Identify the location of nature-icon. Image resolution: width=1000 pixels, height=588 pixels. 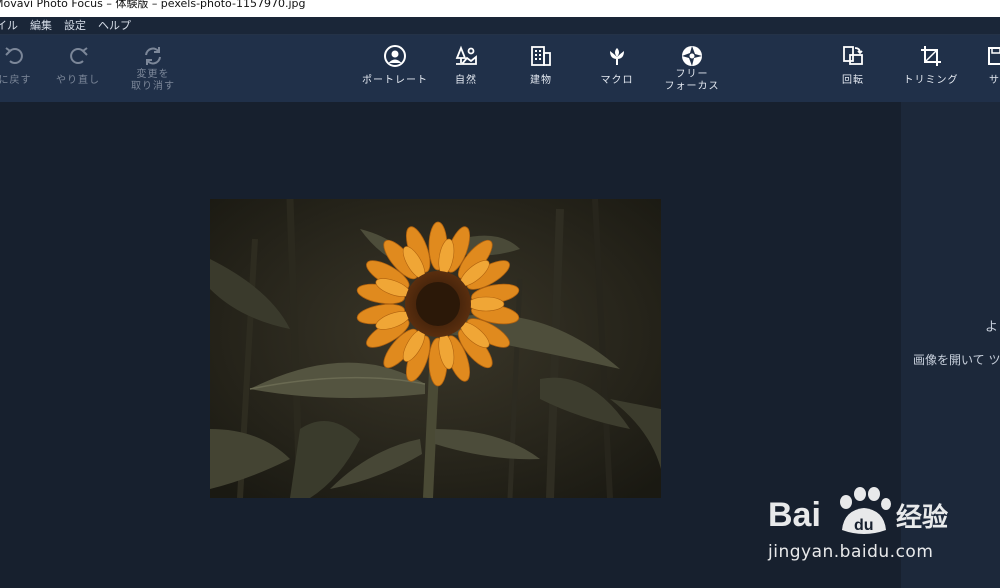
(466, 56).